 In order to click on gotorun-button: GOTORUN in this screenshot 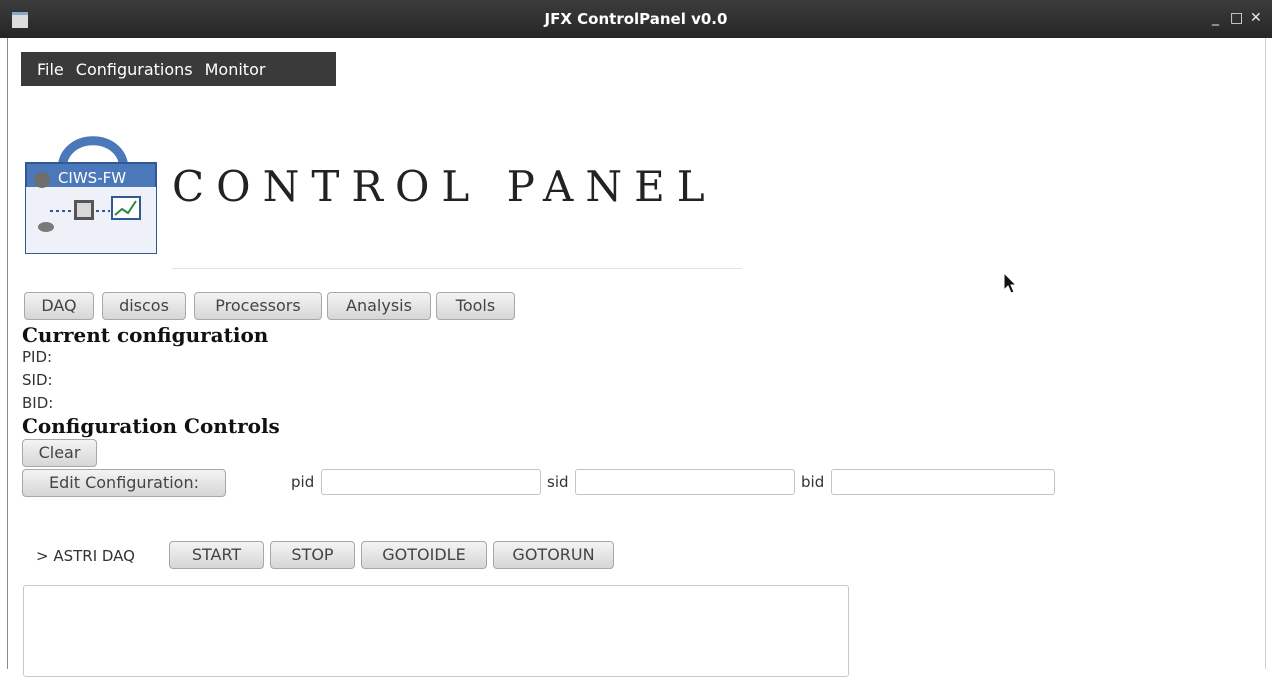, I will do `click(553, 555)`.